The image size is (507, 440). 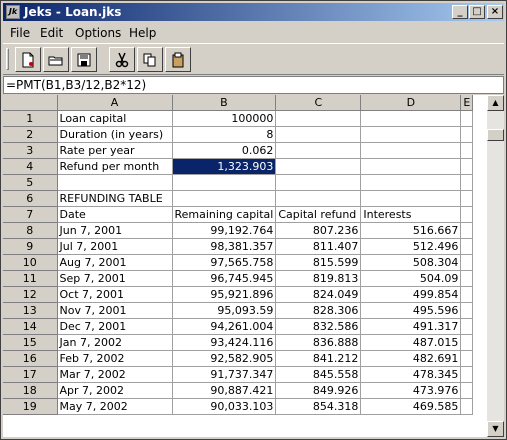 I want to click on cell-c: Capital refund, so click(x=318, y=214).